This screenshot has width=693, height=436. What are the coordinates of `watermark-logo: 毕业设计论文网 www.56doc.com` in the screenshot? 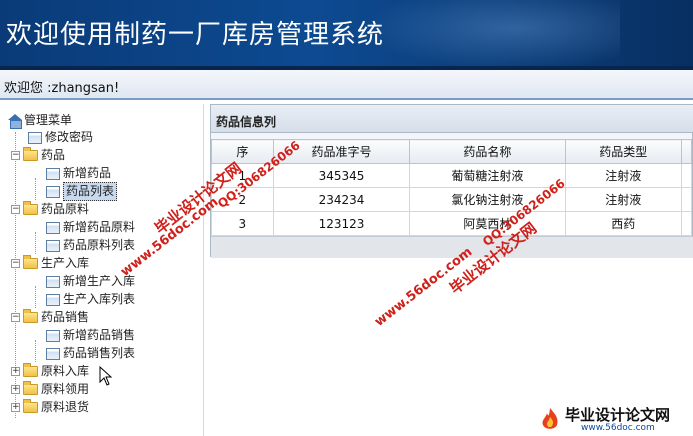 It's located at (612, 419).